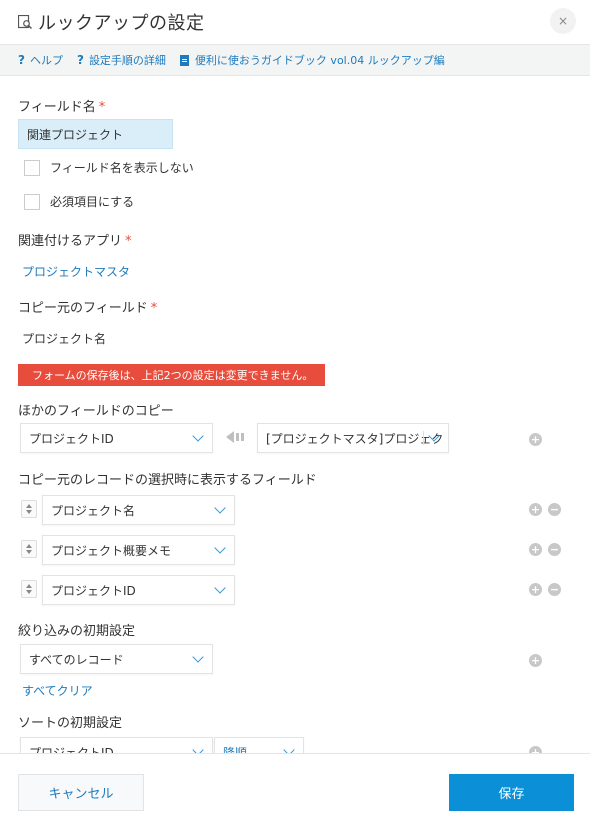 This screenshot has height=828, width=590. I want to click on add-sort-button: +, so click(535, 749).